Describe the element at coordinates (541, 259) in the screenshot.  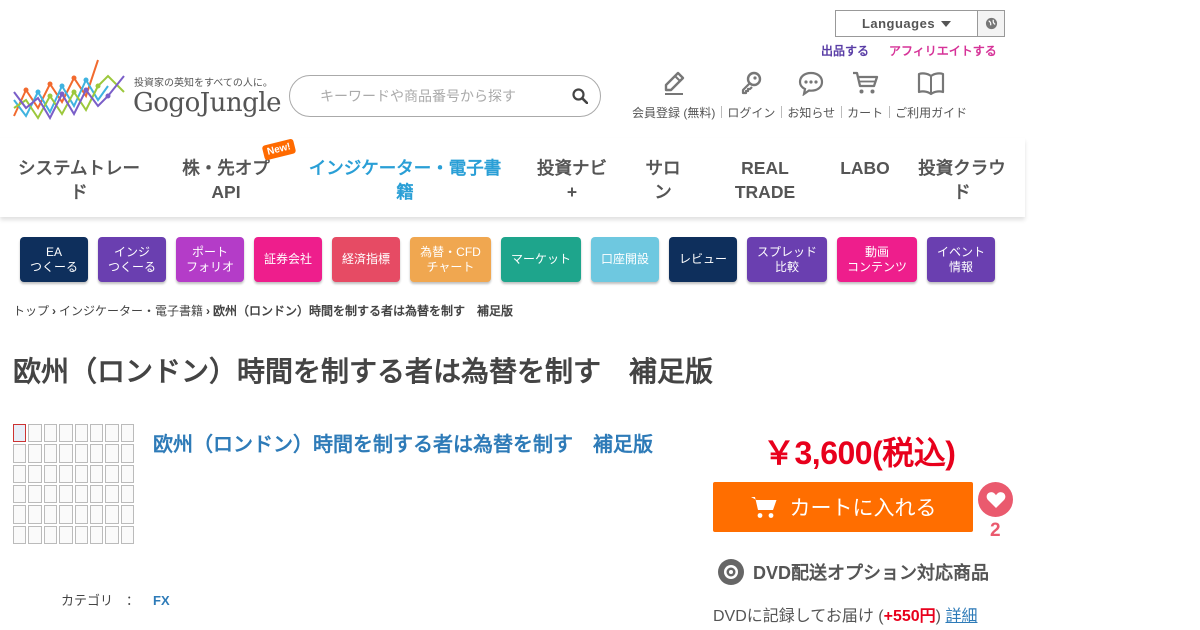
I see `cat-market: マーケット` at that location.